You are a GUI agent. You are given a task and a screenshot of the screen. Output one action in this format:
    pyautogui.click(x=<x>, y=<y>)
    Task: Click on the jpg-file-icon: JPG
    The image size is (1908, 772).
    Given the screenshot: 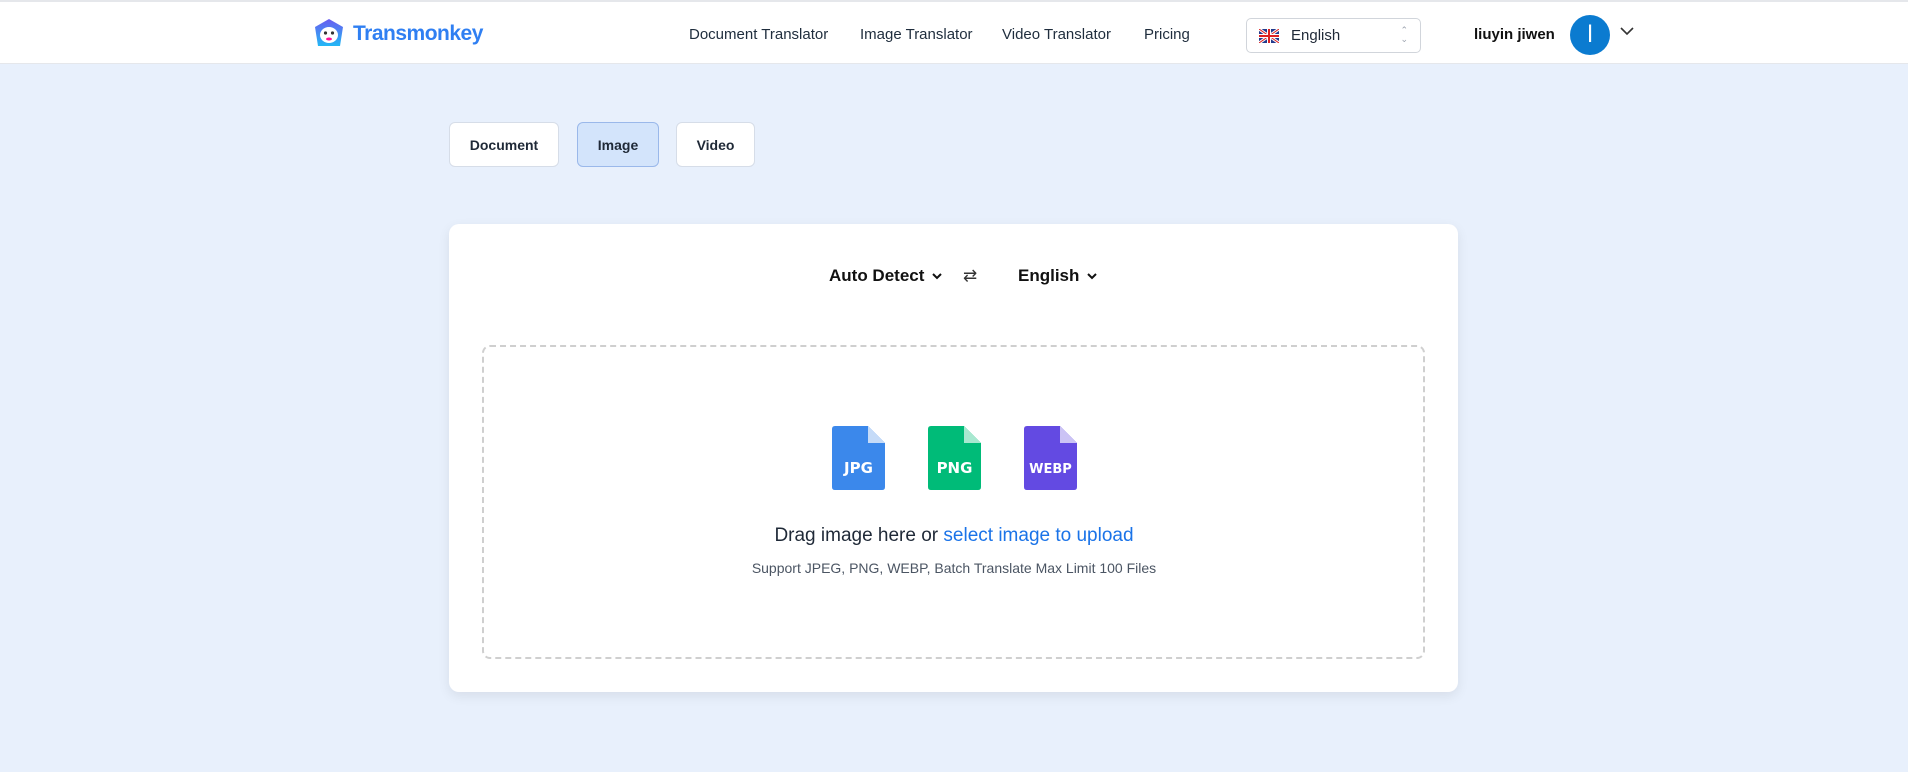 What is the action you would take?
    pyautogui.click(x=858, y=458)
    